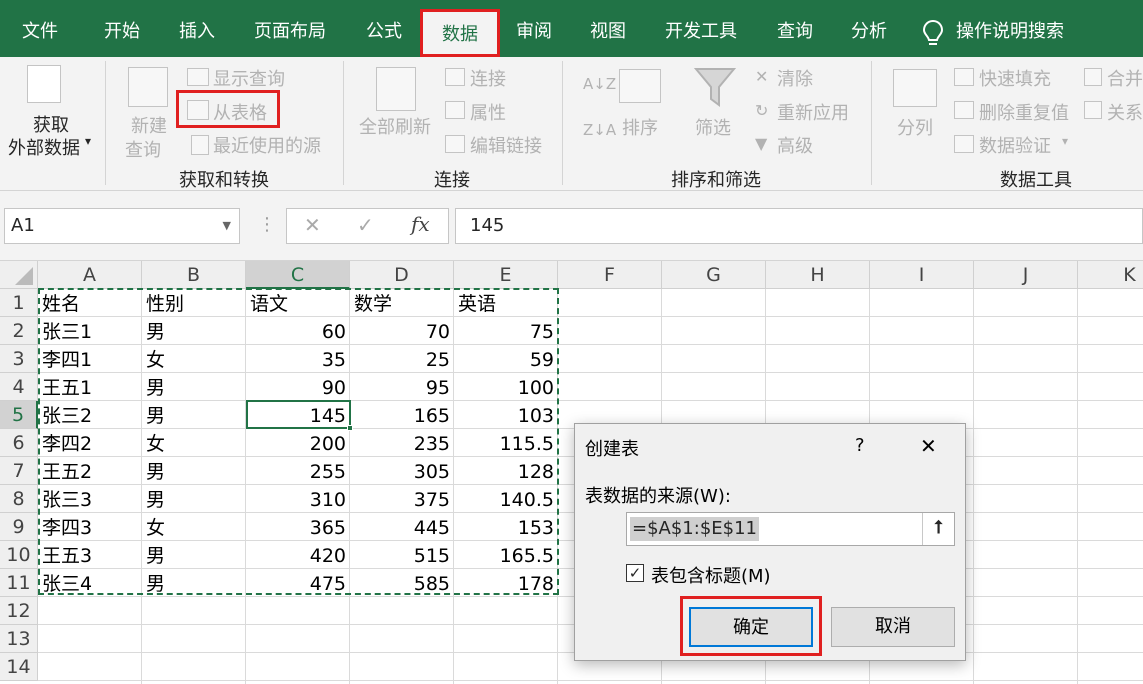 This screenshot has width=1143, height=684. What do you see at coordinates (90, 275) in the screenshot?
I see `column-header-a: A` at bounding box center [90, 275].